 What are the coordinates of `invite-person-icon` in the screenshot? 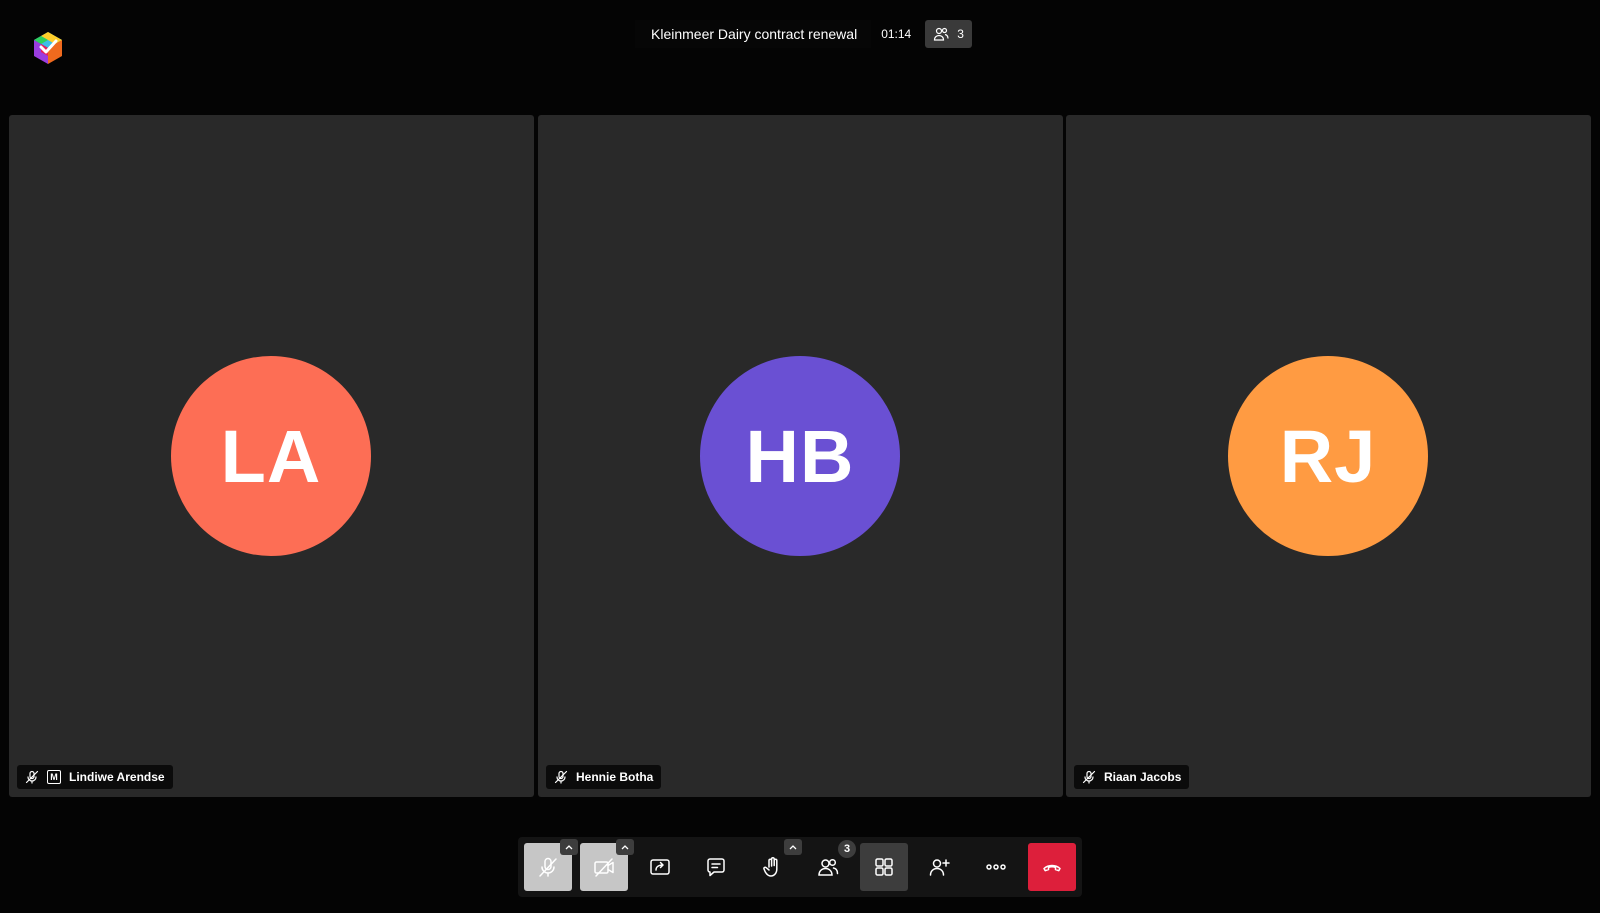 It's located at (939, 867).